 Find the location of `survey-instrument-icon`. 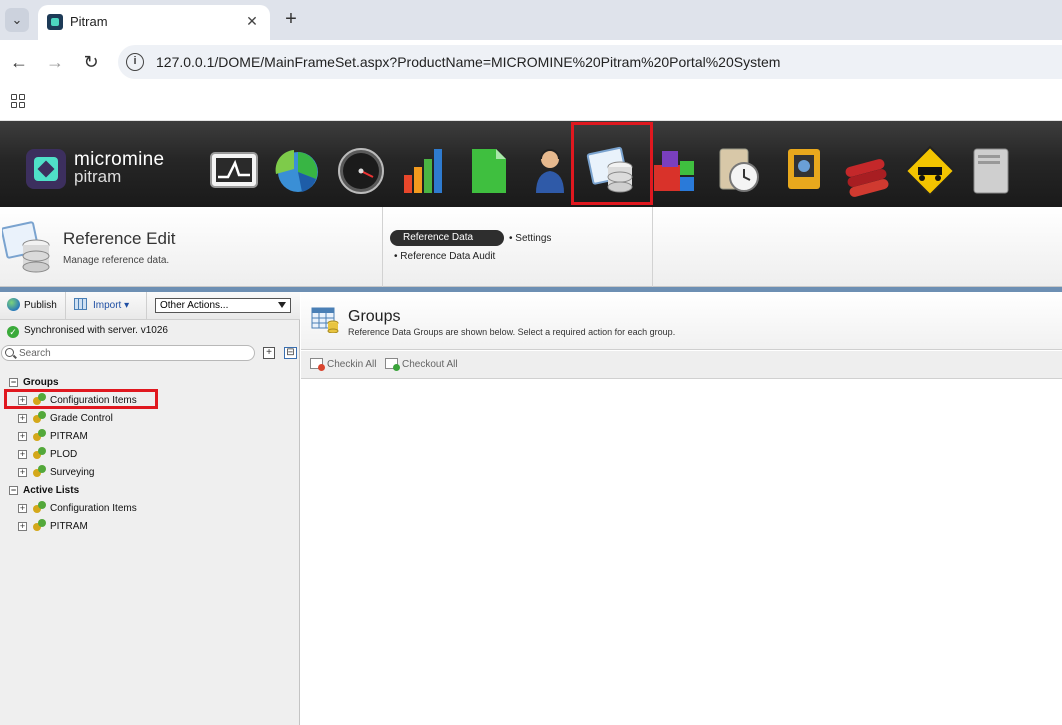

survey-instrument-icon is located at coordinates (804, 171).